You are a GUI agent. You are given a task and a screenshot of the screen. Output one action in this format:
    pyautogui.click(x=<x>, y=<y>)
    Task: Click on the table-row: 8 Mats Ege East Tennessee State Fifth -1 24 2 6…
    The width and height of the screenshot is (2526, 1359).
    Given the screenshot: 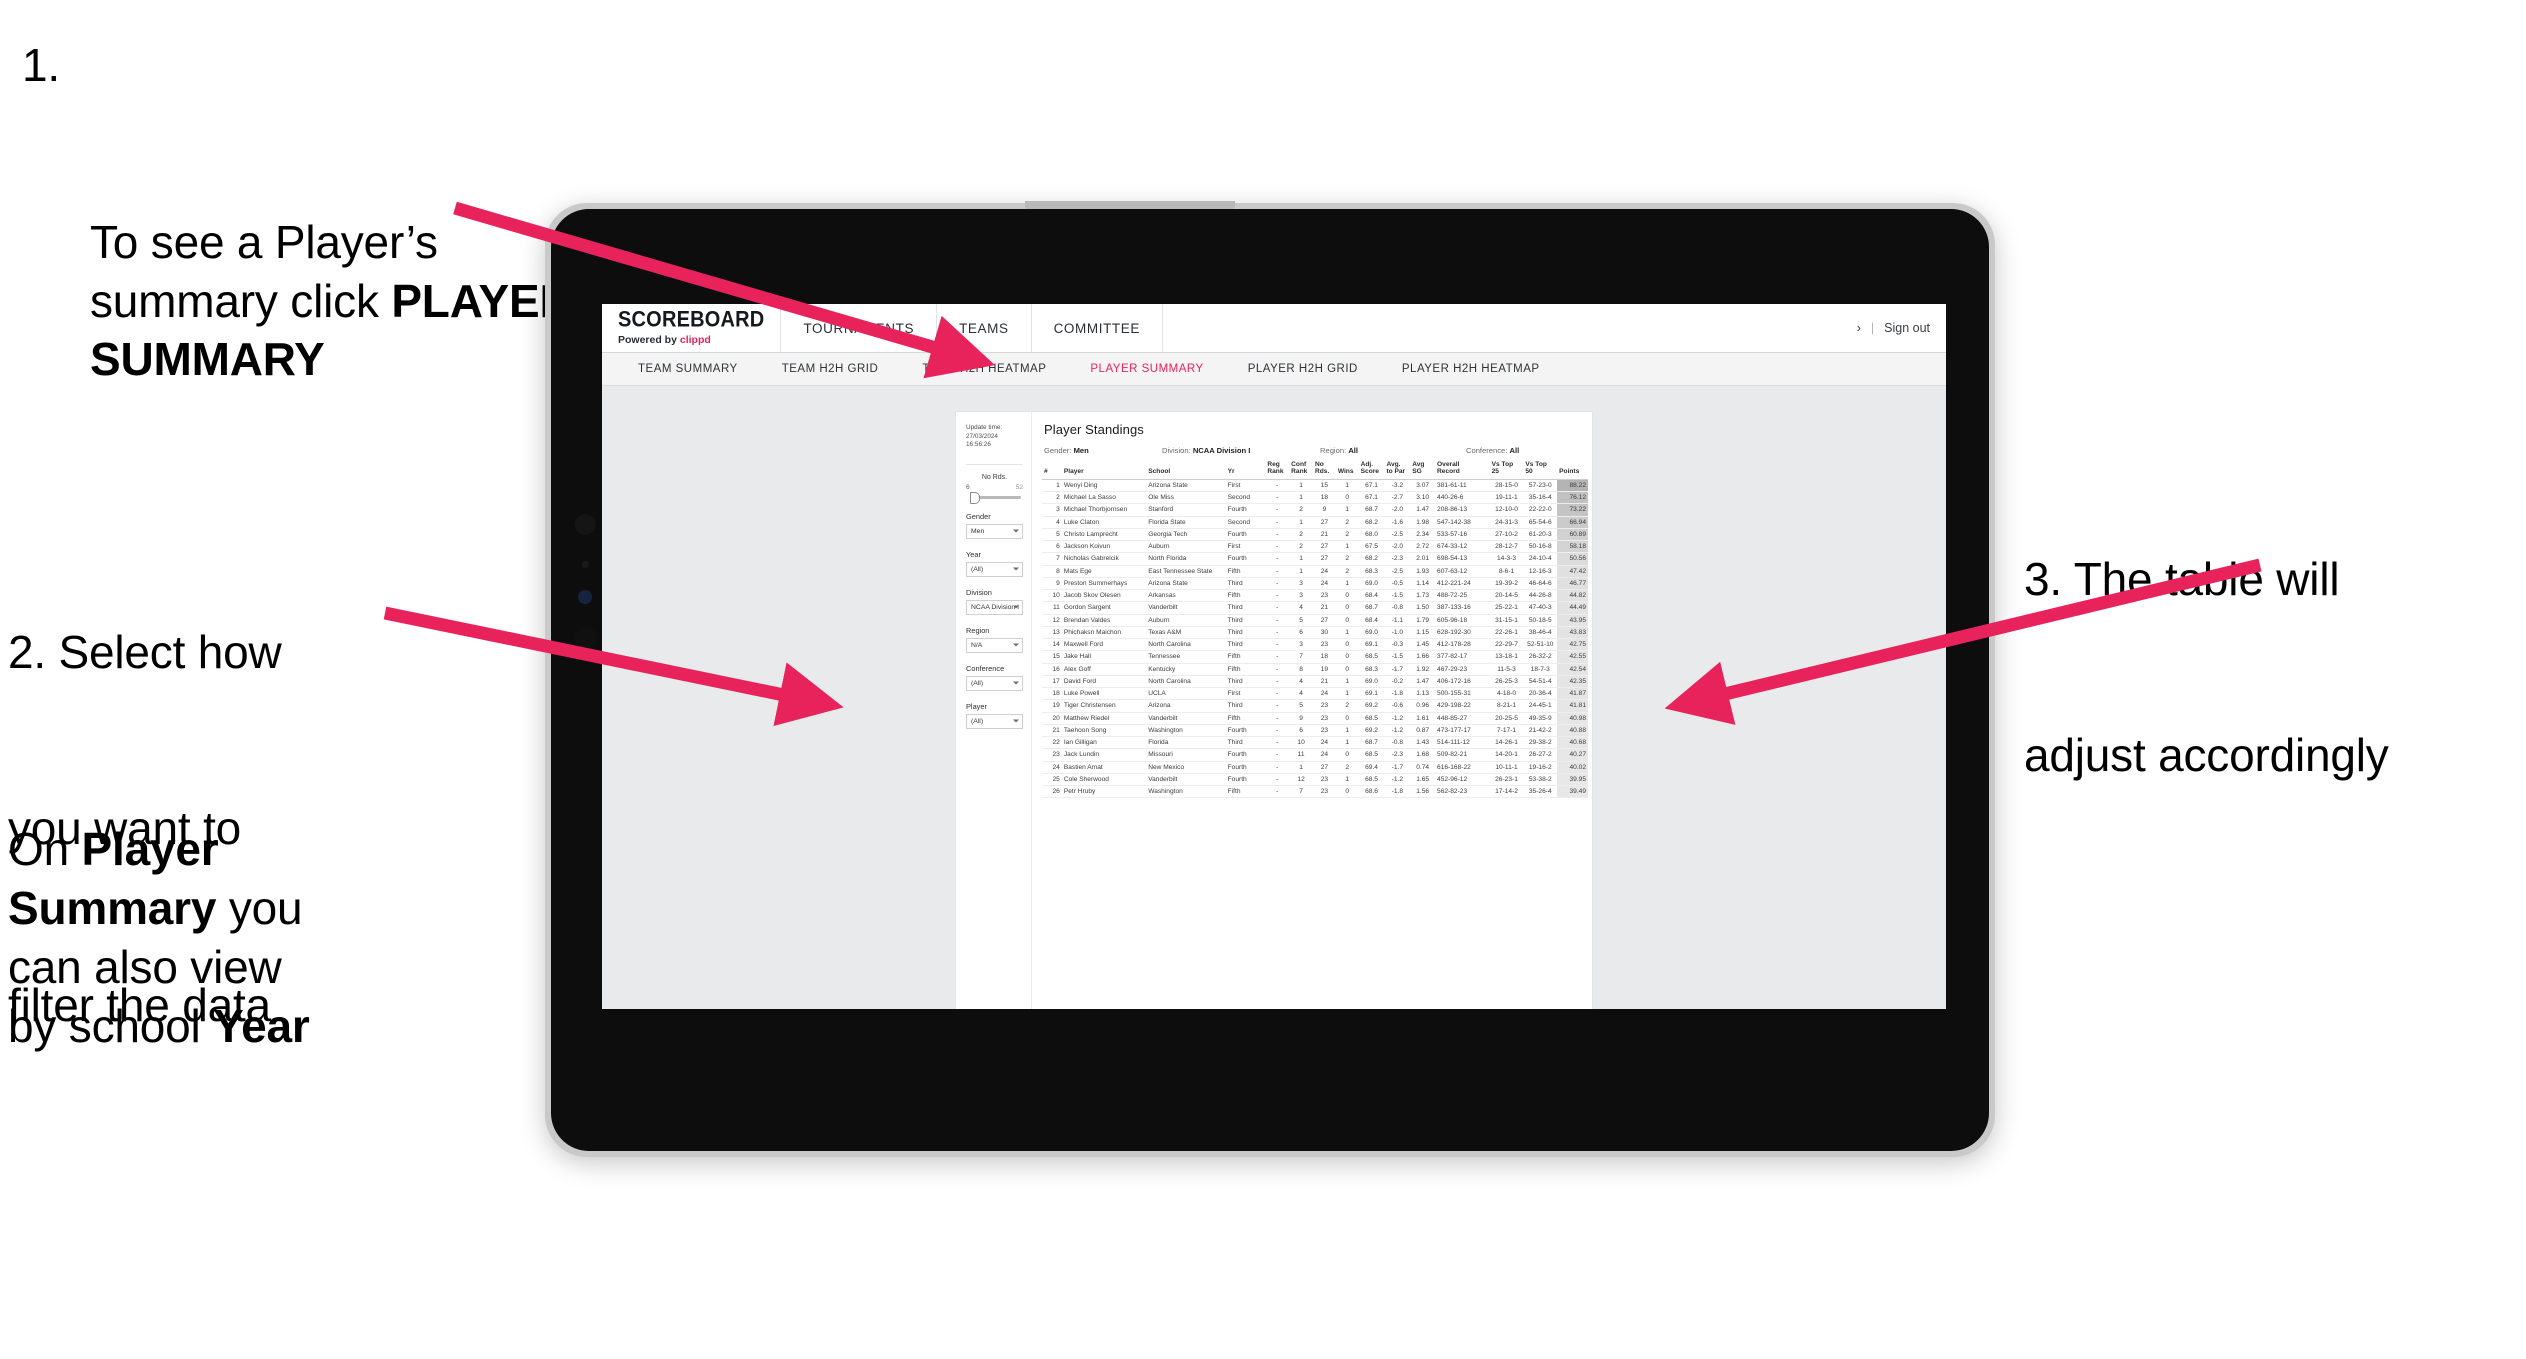 What is the action you would take?
    pyautogui.click(x=1315, y=571)
    